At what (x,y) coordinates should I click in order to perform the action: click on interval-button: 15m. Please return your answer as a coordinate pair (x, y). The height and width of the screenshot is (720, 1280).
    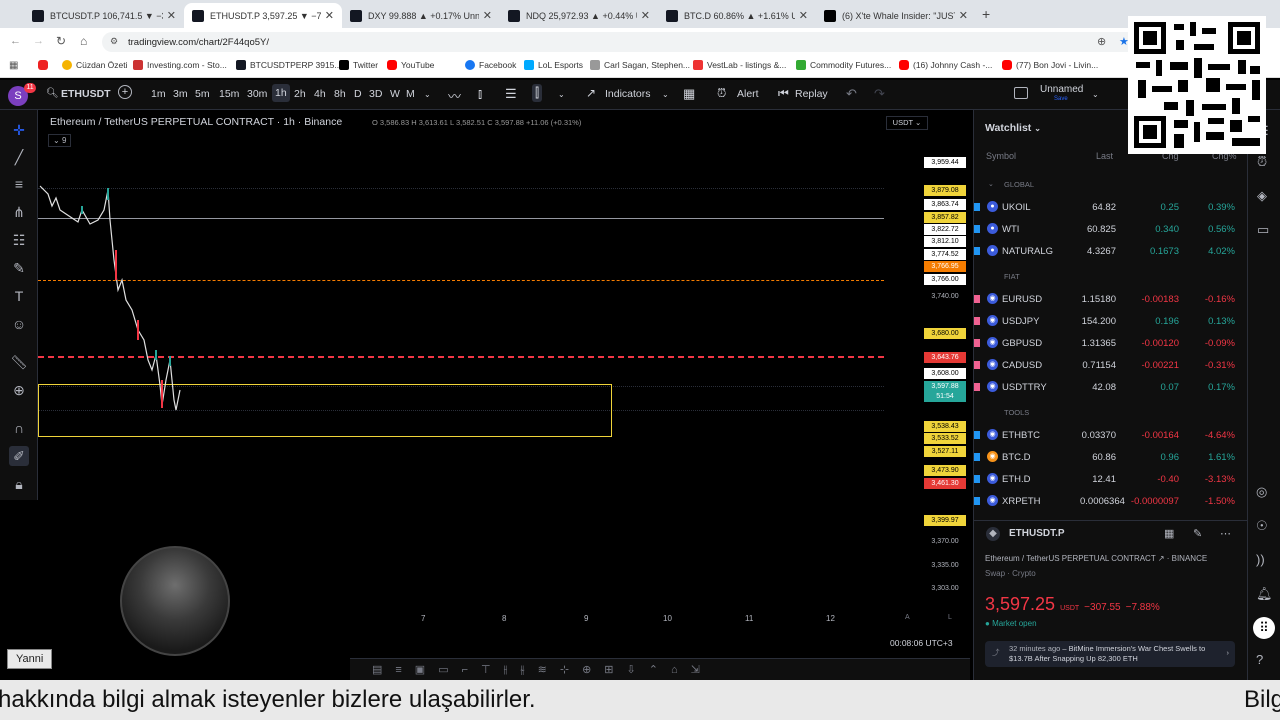
    Looking at the image, I should click on (229, 94).